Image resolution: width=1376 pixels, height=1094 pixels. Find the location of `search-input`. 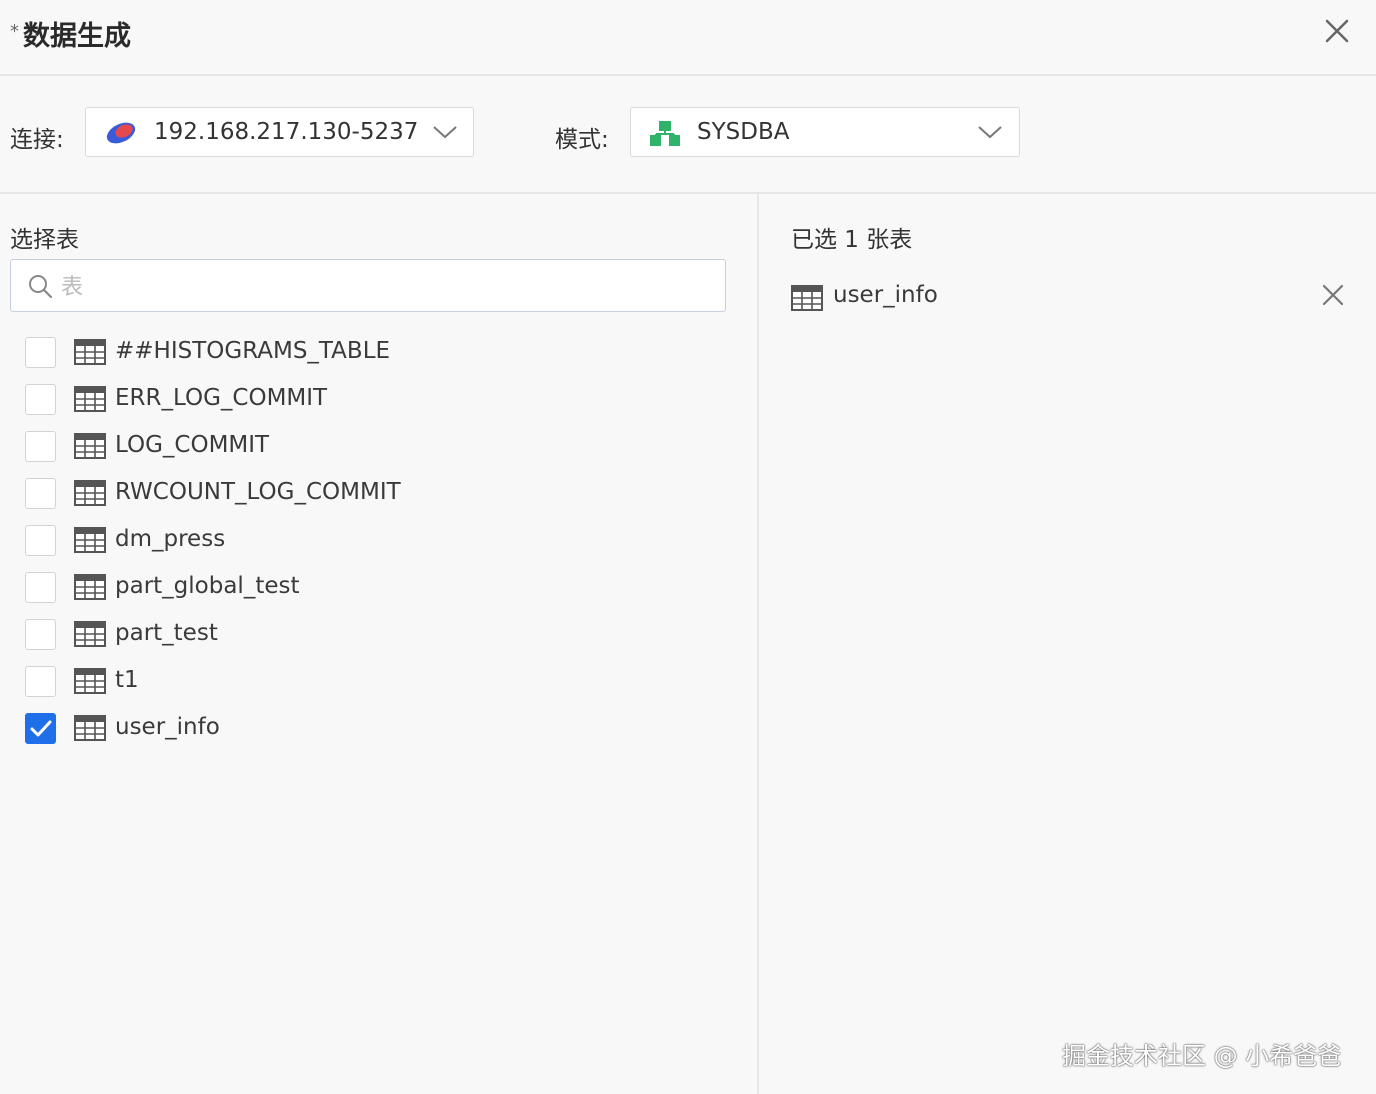

search-input is located at coordinates (381, 287).